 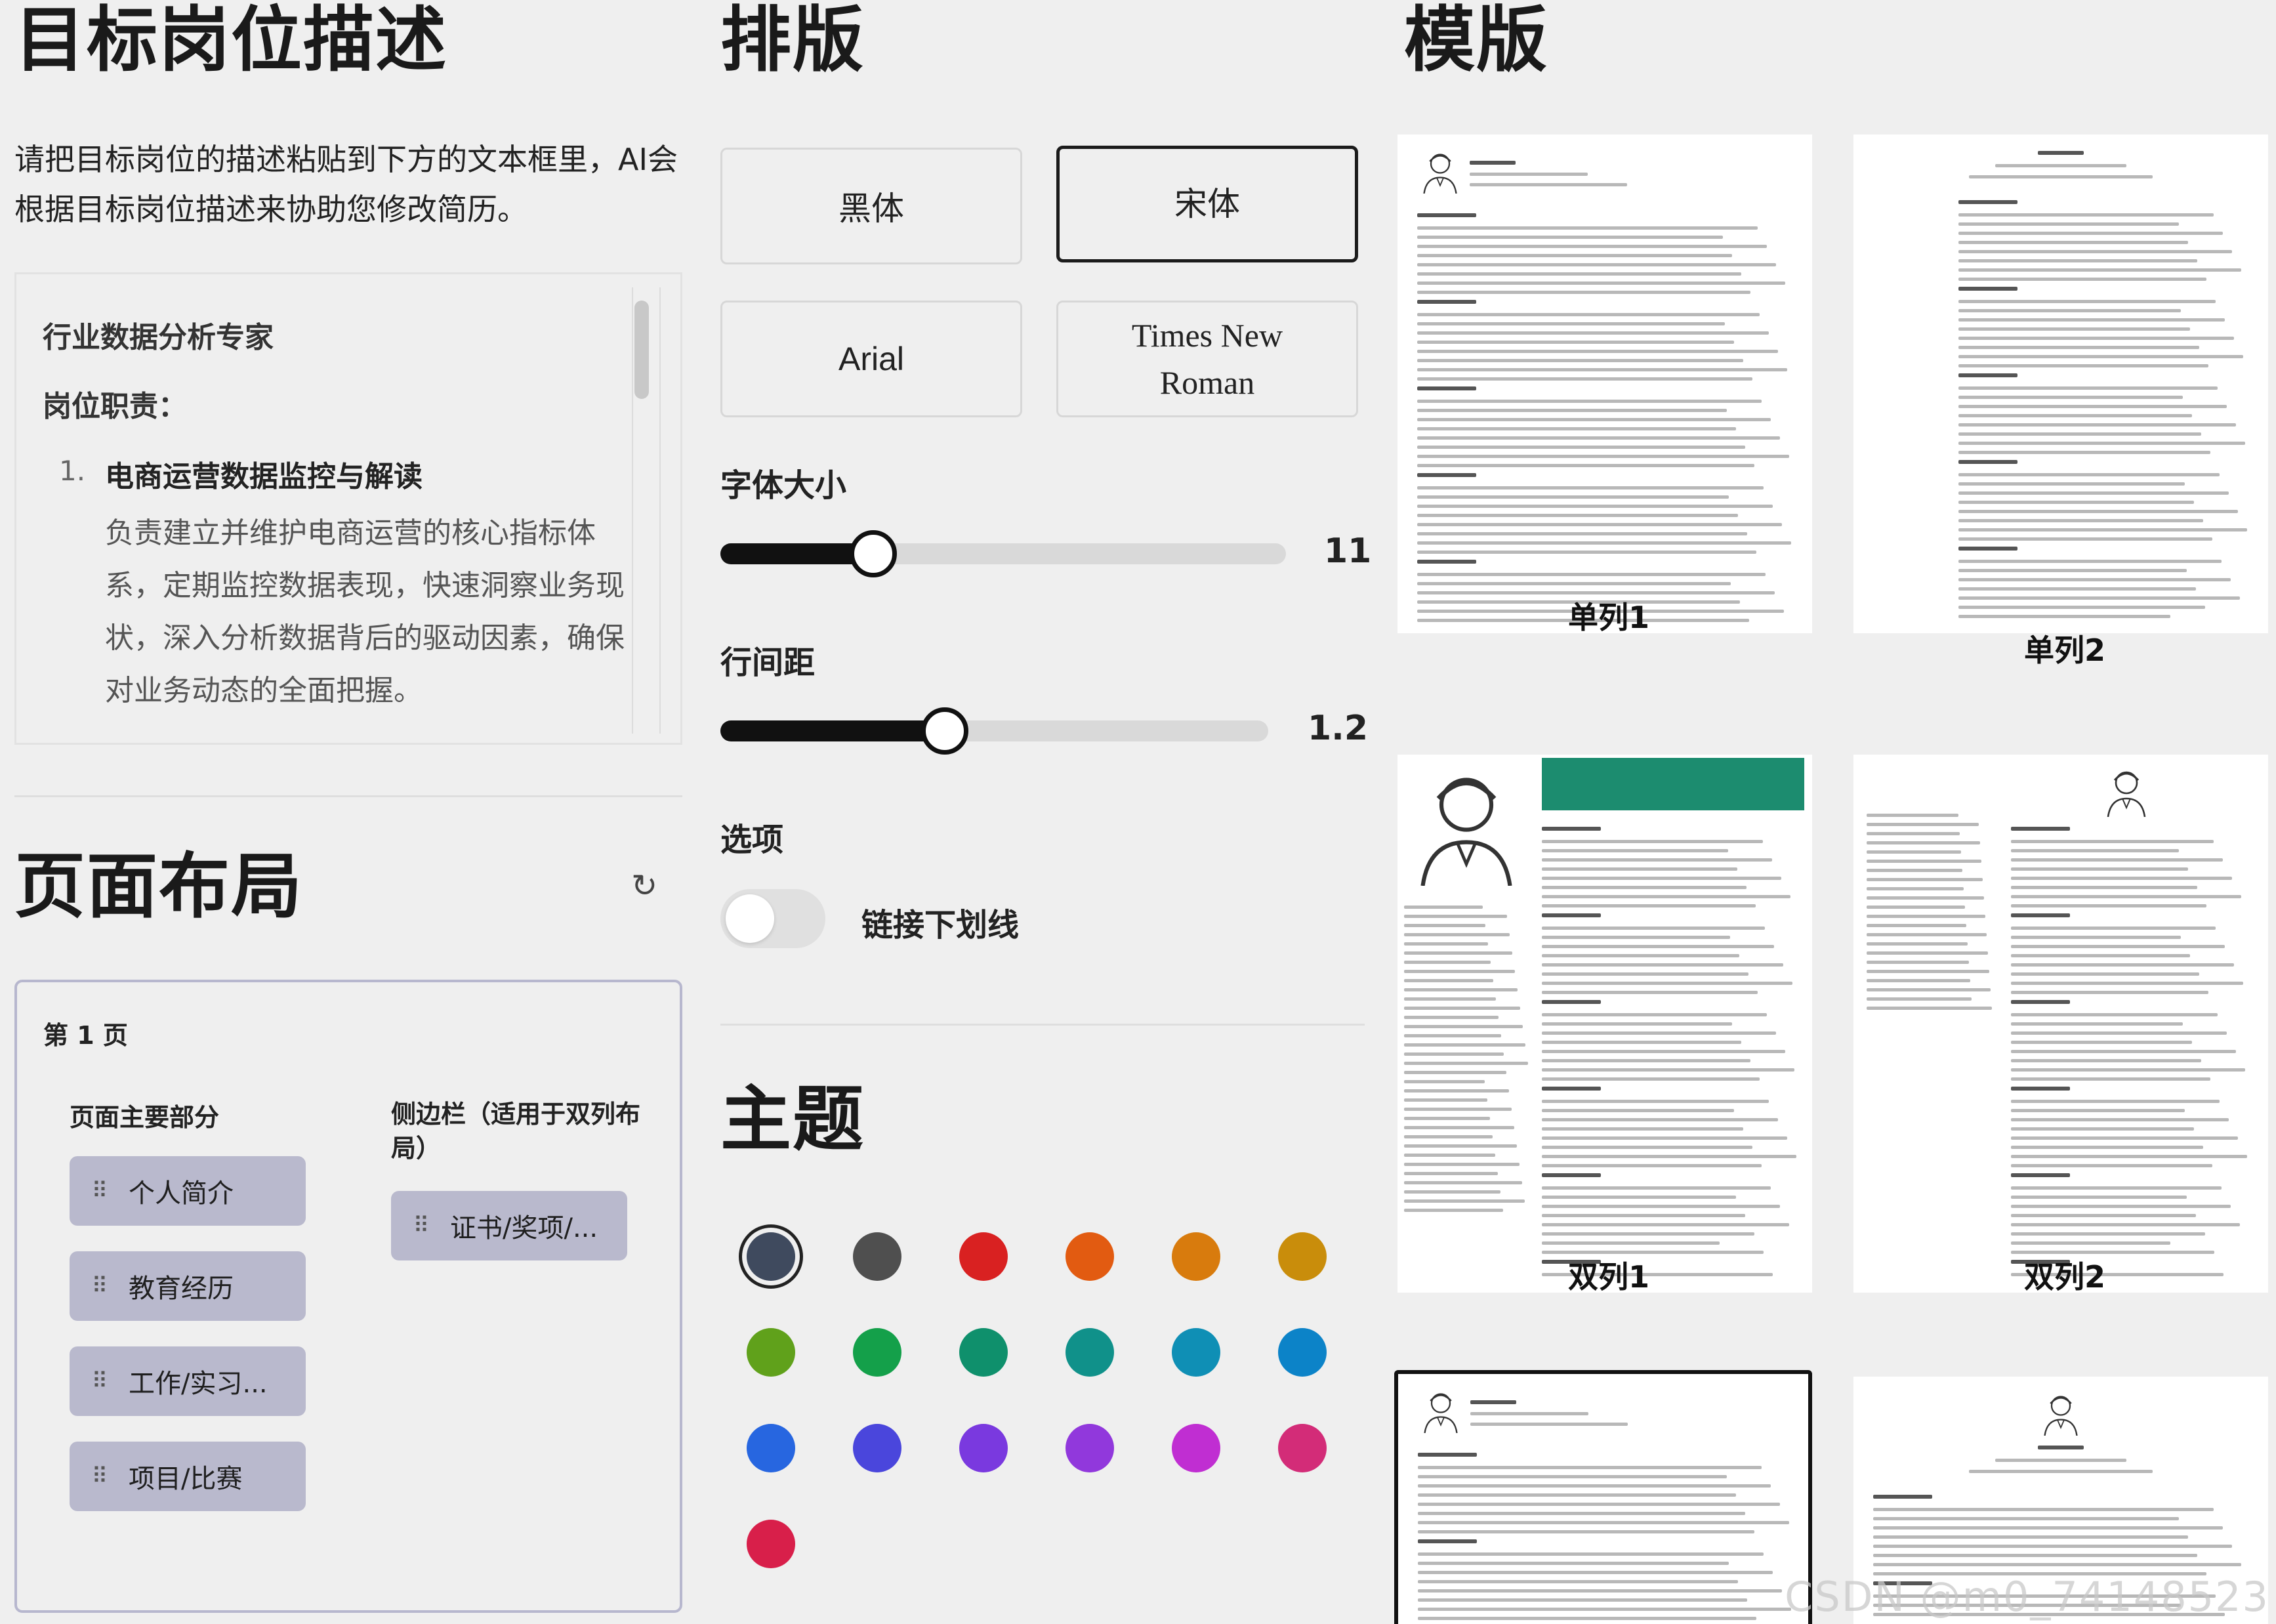 I want to click on layout-chip-projects: ⠿ 项目/比赛, so click(x=188, y=1476).